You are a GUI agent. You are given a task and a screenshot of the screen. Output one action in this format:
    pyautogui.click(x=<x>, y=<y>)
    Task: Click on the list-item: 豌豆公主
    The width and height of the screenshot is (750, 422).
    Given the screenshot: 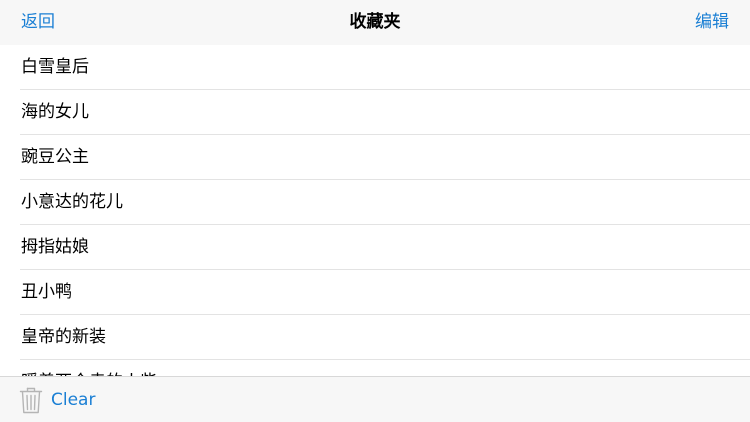 What is the action you would take?
    pyautogui.click(x=375, y=157)
    